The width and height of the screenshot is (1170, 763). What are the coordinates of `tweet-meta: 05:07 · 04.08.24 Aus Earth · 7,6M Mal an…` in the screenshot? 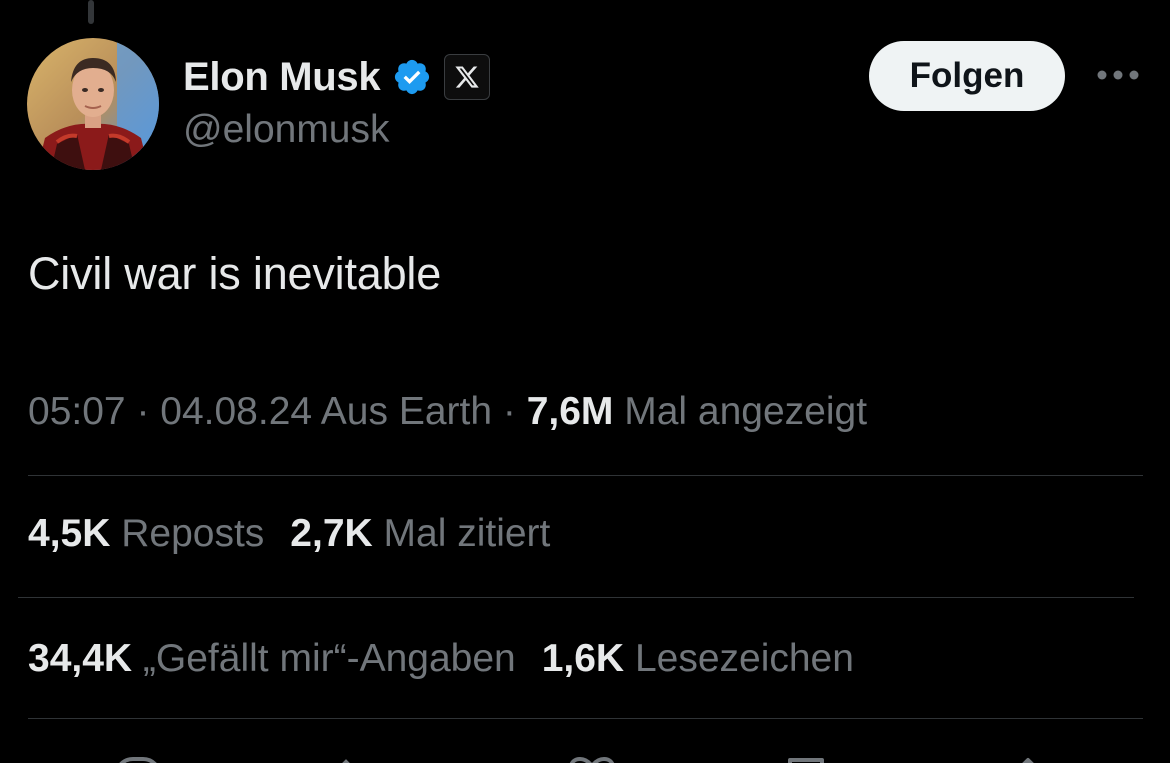 It's located at (447, 412).